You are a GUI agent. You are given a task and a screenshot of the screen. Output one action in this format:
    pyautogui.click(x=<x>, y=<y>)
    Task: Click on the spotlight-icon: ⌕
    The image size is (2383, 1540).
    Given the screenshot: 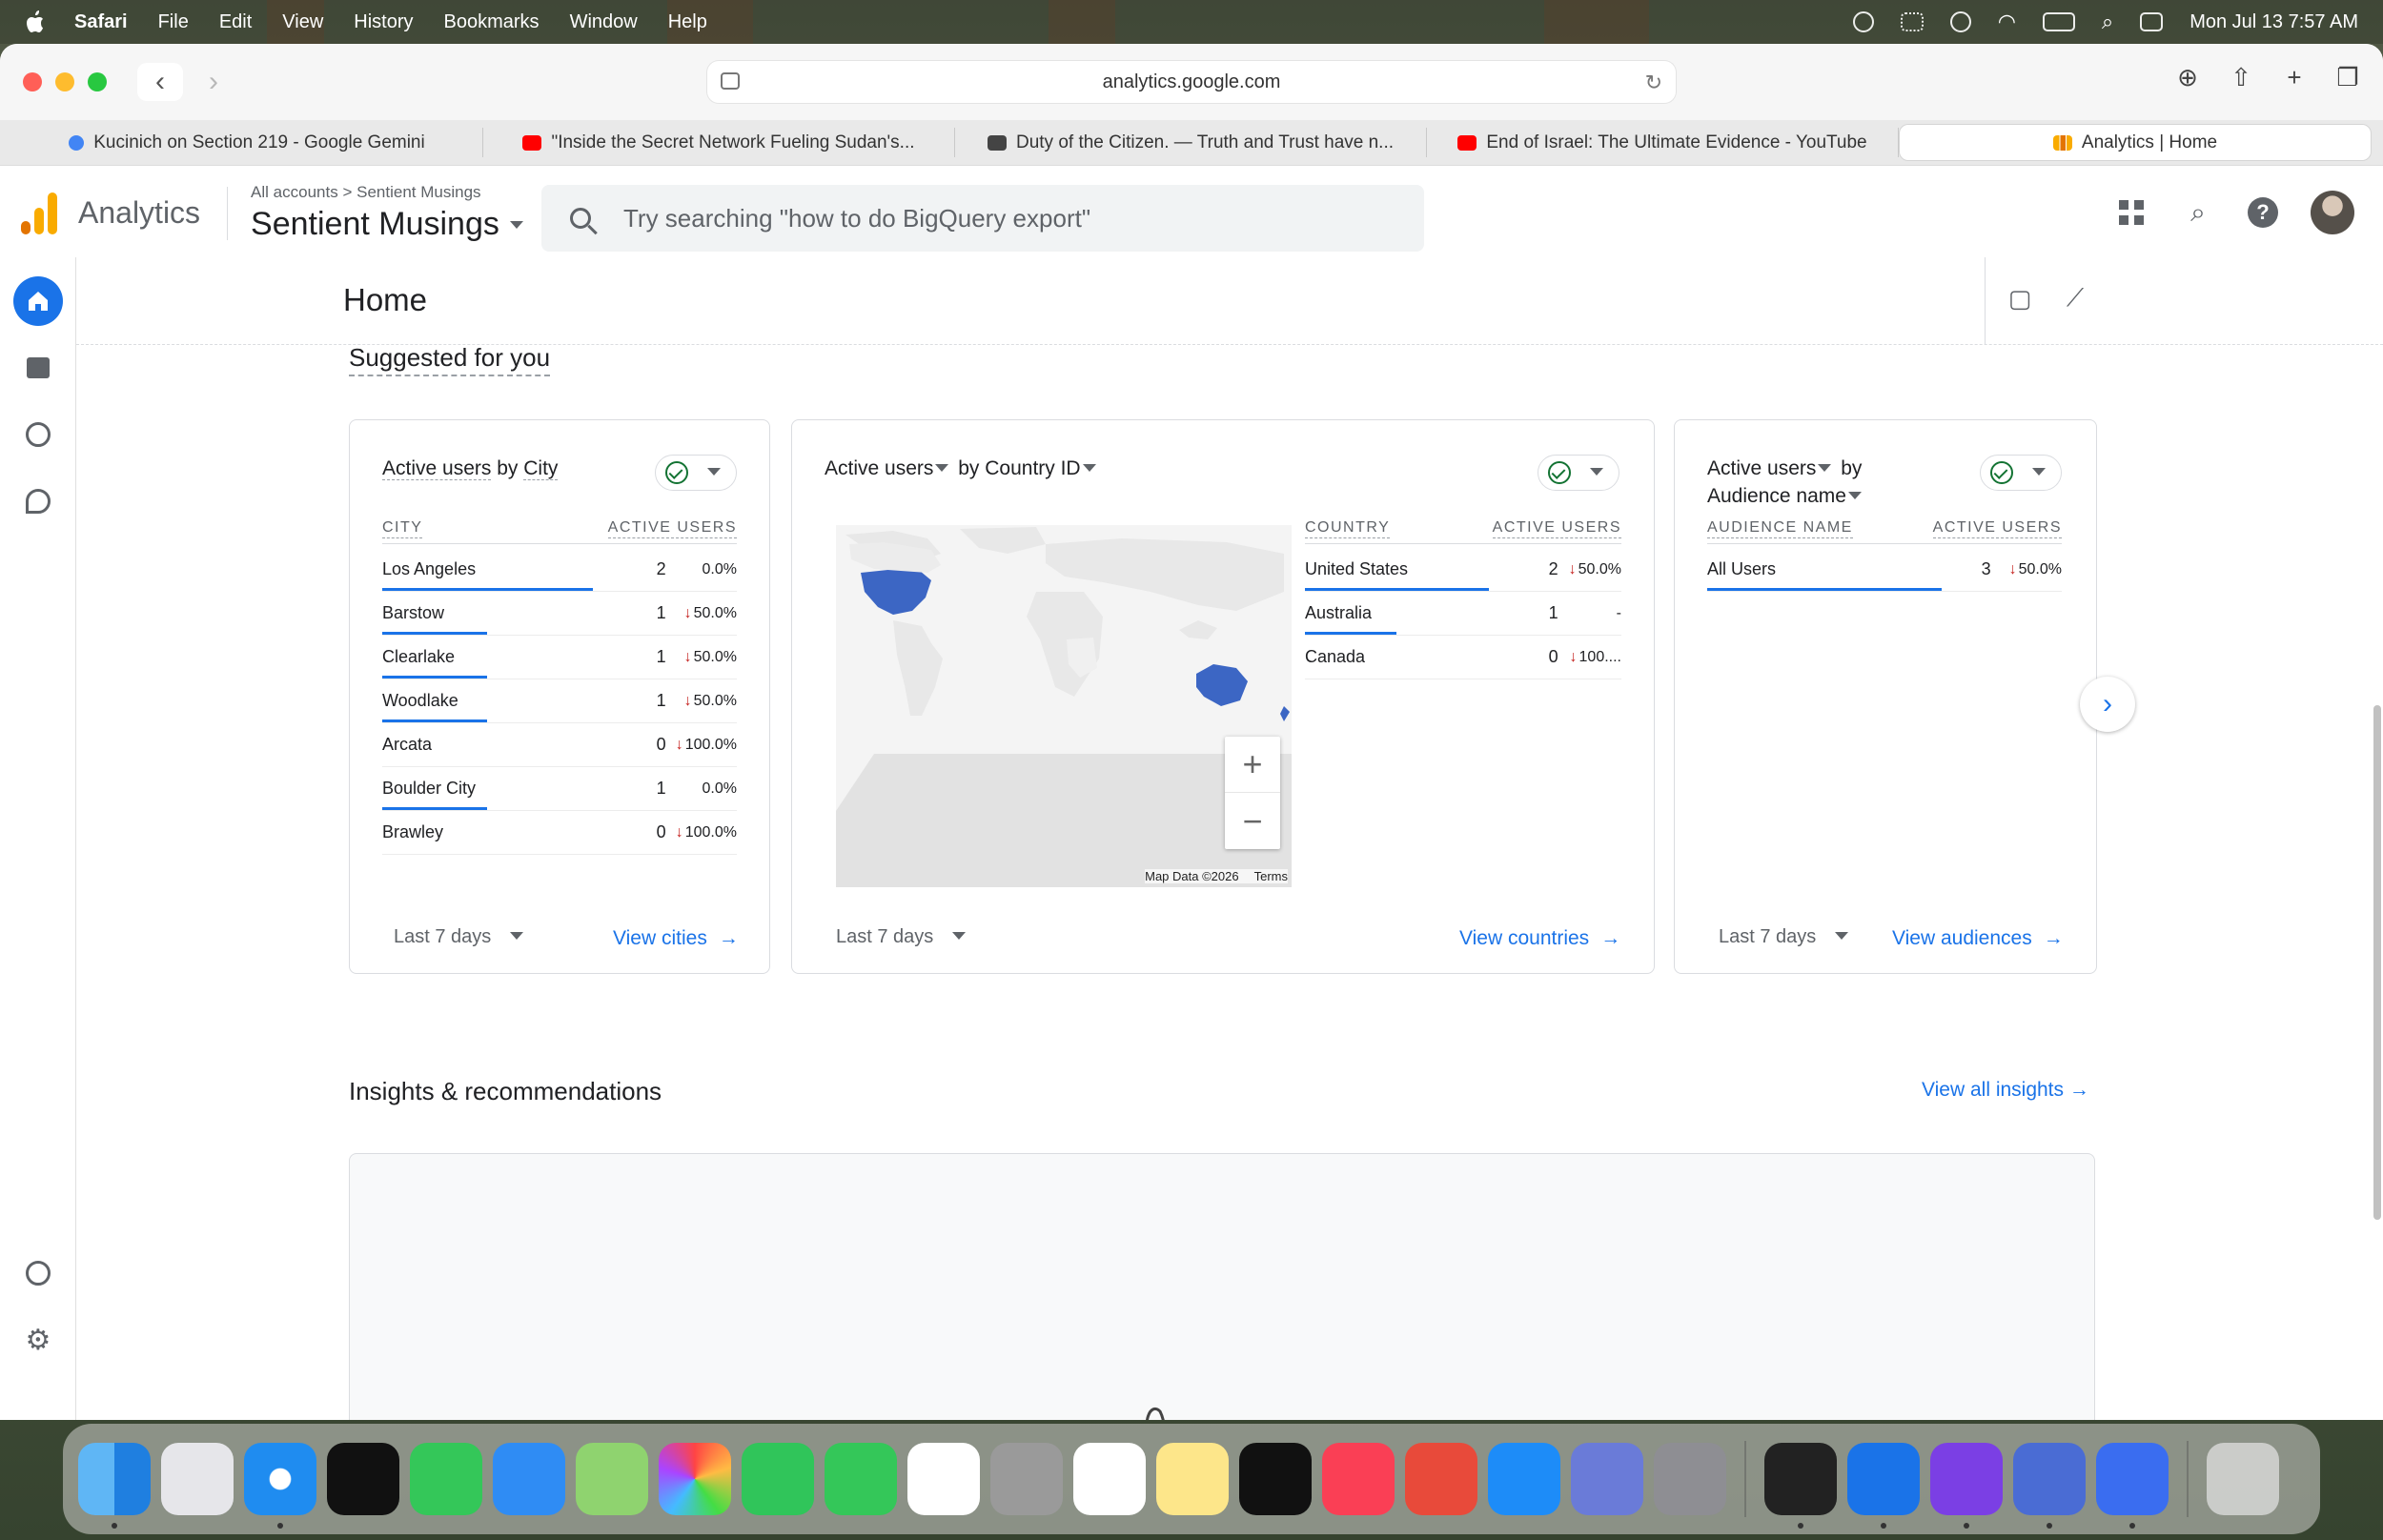 What is the action you would take?
    pyautogui.click(x=2108, y=22)
    